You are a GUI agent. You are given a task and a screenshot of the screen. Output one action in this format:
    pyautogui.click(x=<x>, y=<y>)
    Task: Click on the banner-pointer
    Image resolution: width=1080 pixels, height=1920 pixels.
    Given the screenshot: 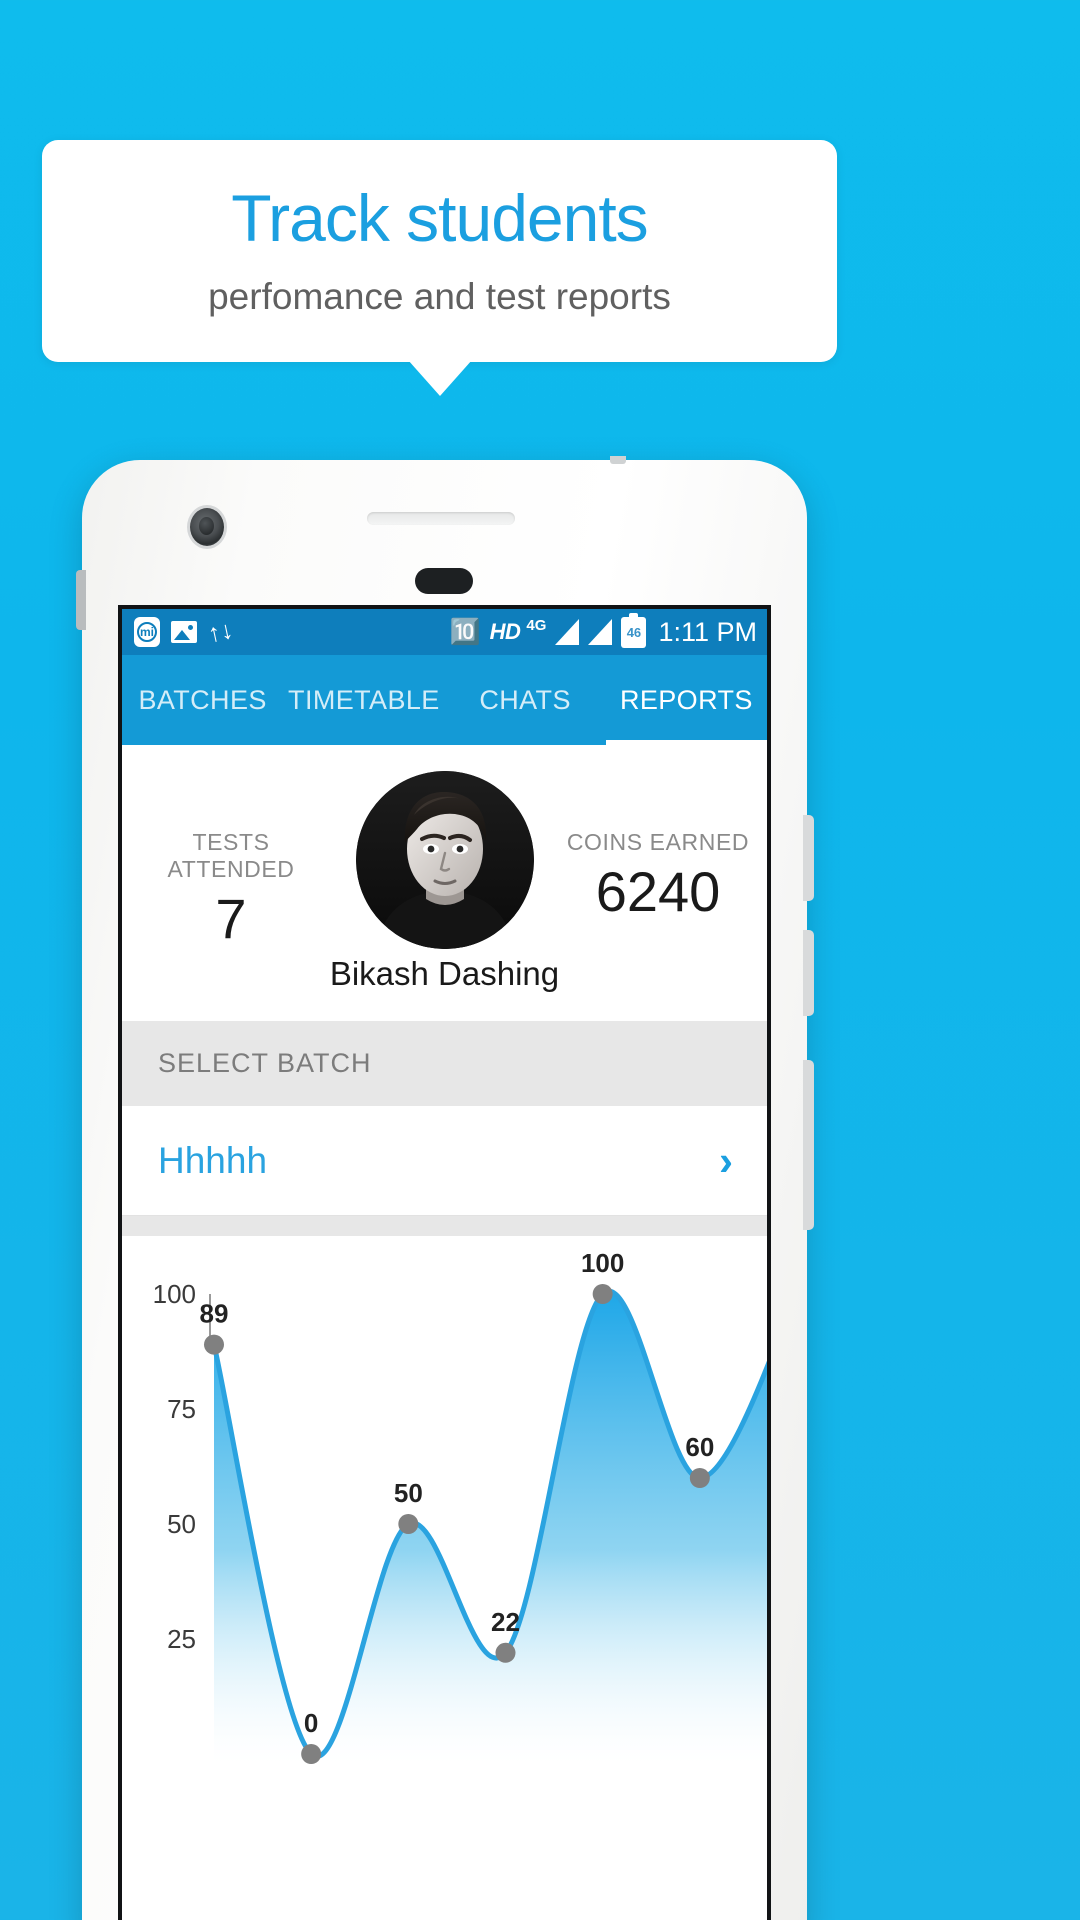 What is the action you would take?
    pyautogui.click(x=440, y=378)
    